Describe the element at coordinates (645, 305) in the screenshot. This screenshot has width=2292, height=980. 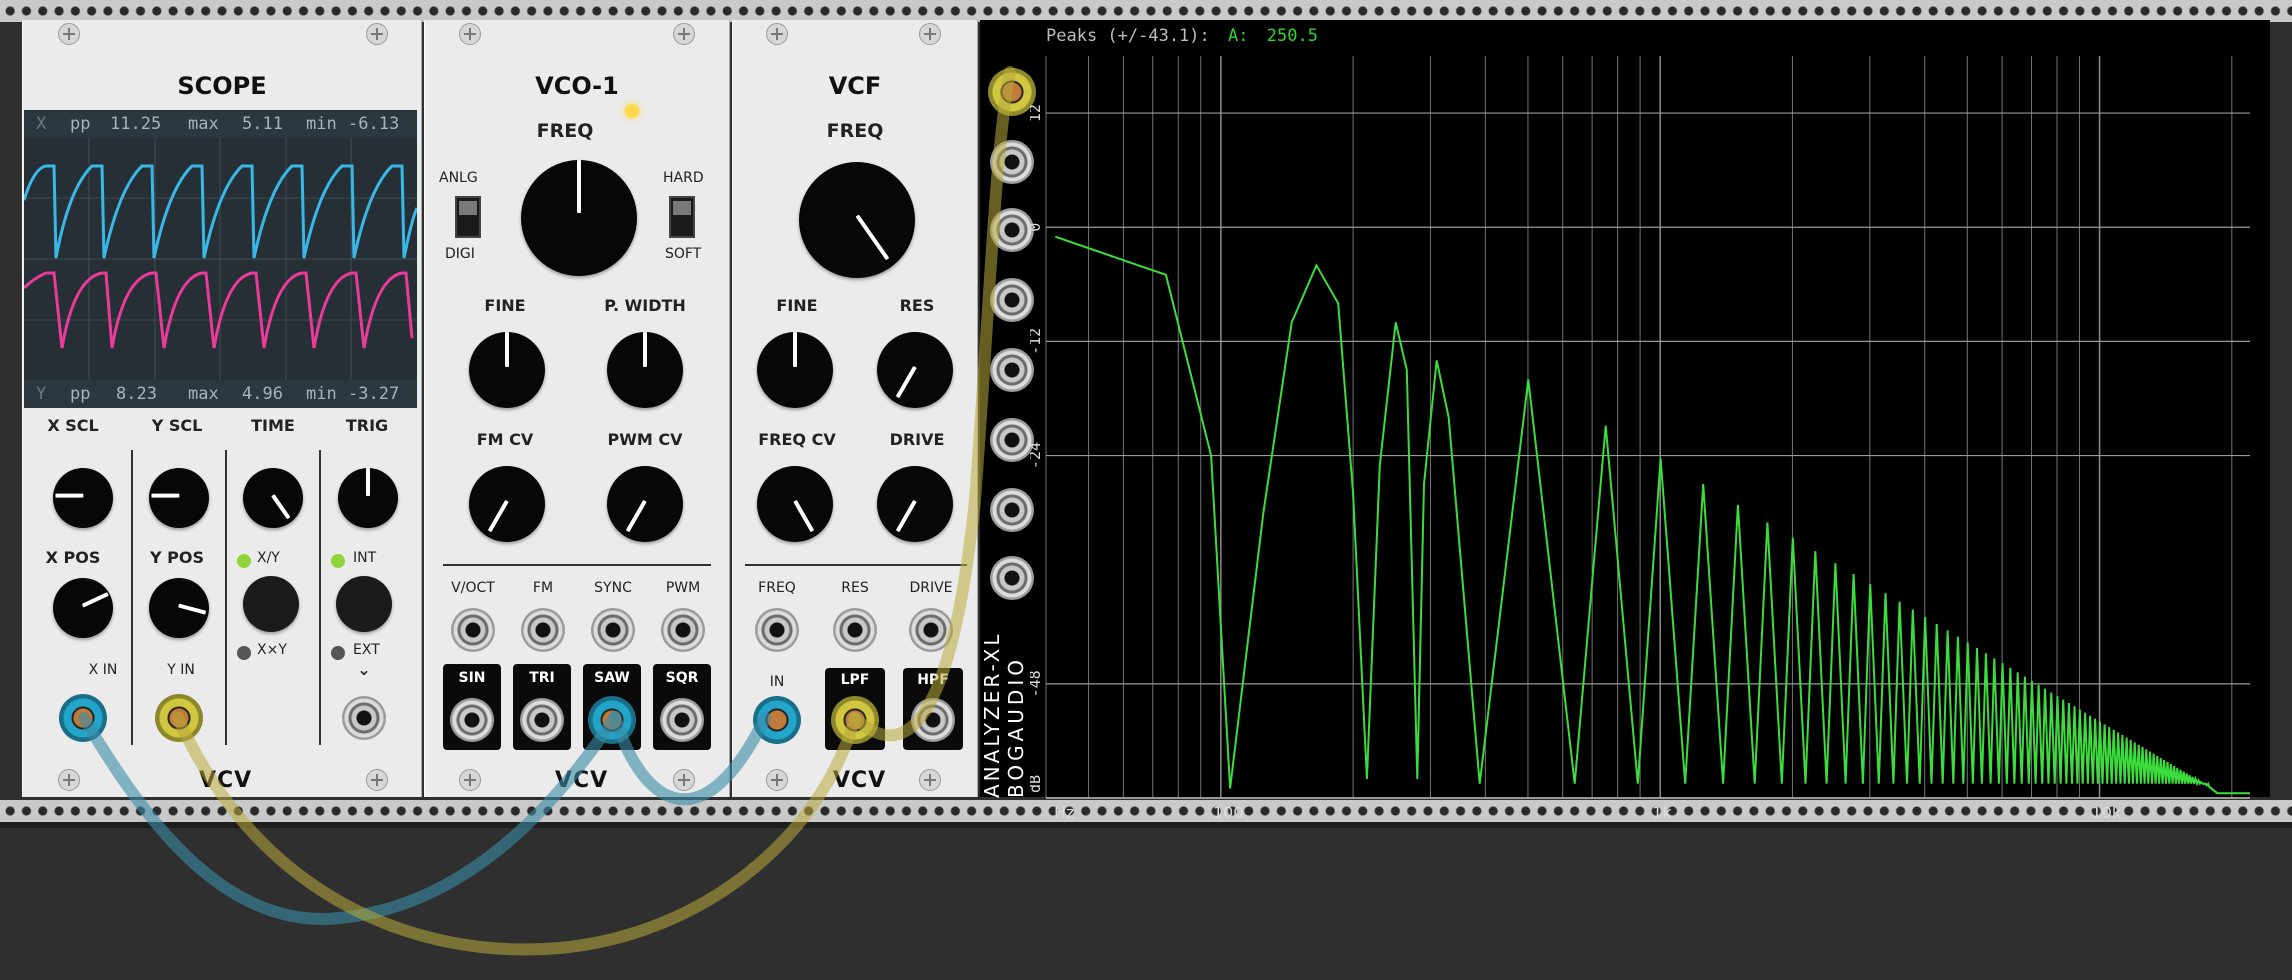
I see `pwidth-label: P. WIDTH` at that location.